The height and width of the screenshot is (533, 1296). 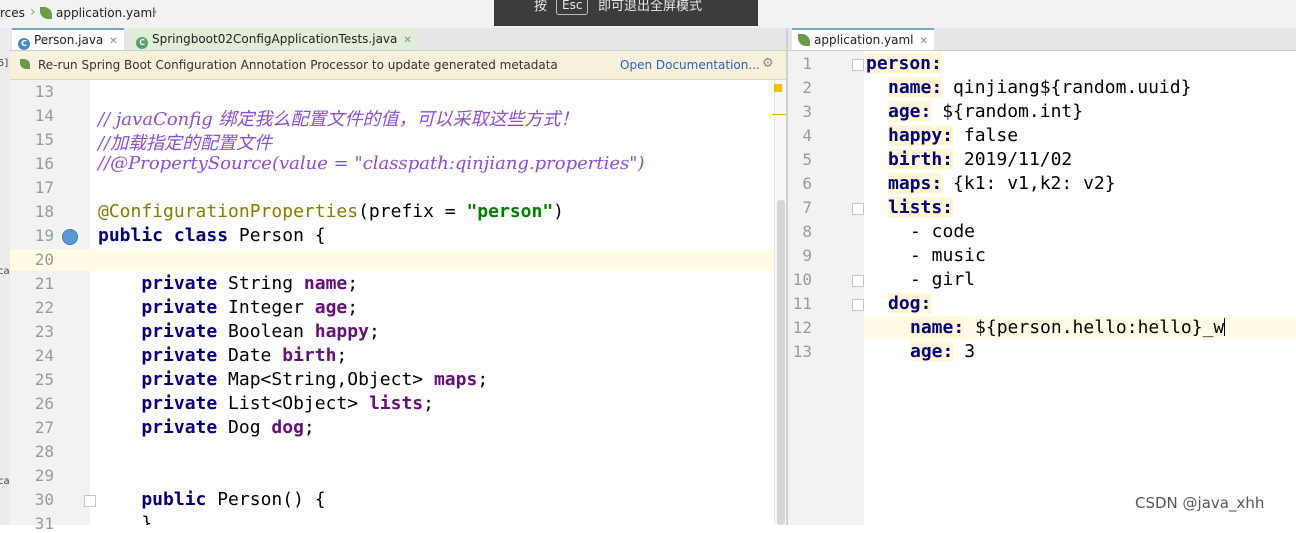 I want to click on line-number: 27, so click(x=44, y=427).